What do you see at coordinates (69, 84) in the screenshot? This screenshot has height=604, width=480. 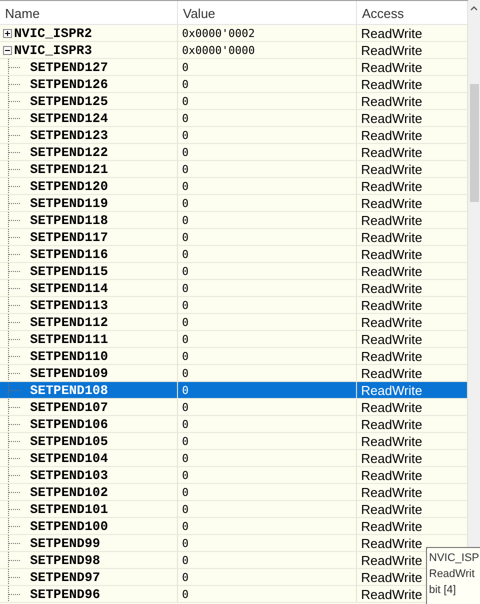 I see `register-name: SETPEND126` at bounding box center [69, 84].